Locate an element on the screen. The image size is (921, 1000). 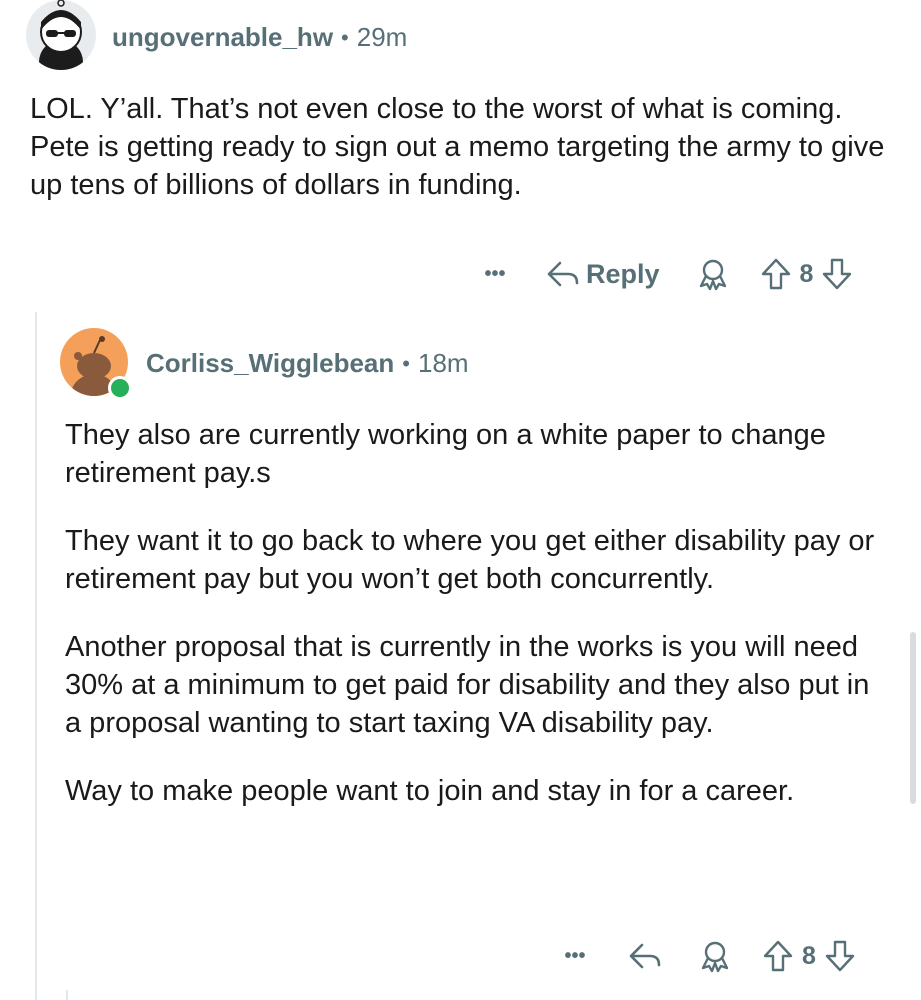
comment-meta: Corliss_Wigglebean • 18m is located at coordinates (307, 363).